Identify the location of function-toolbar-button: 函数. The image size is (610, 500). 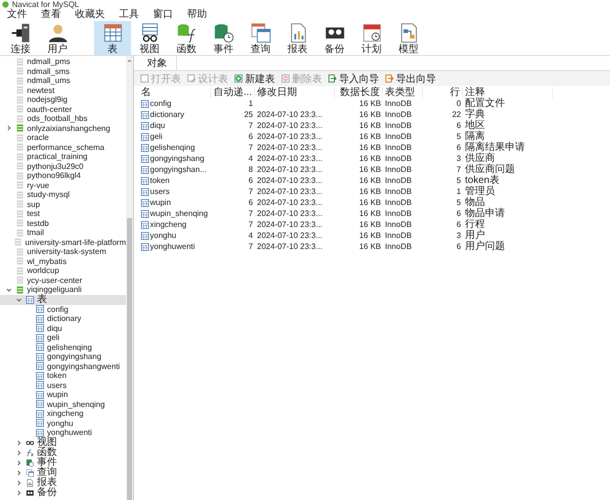
(186, 38).